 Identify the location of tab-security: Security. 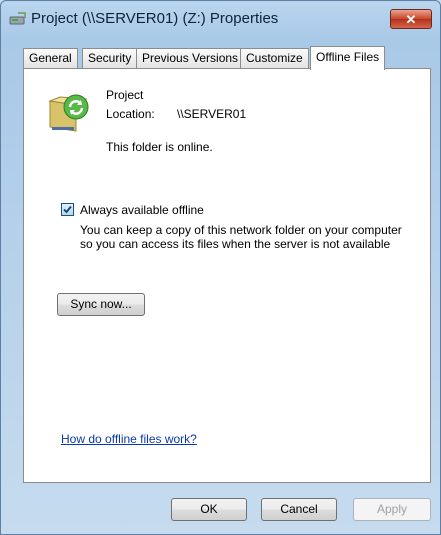
(110, 58).